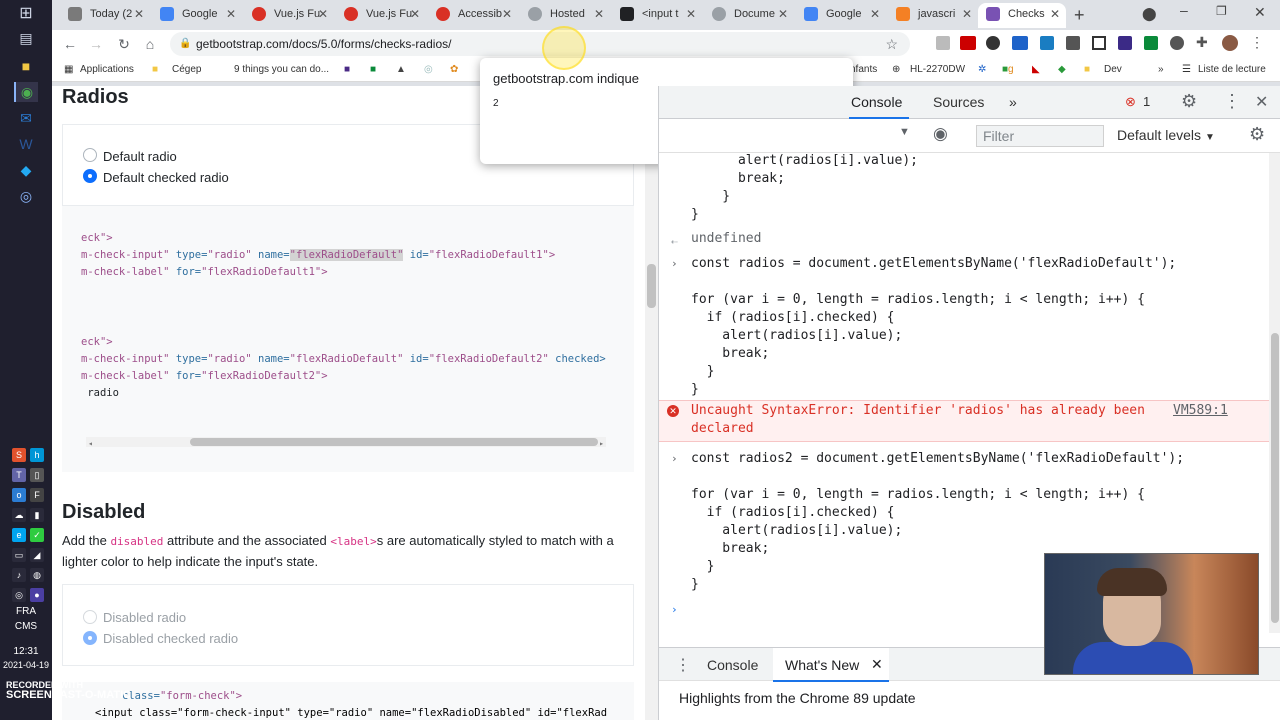 Image resolution: width=1280 pixels, height=720 pixels. I want to click on reload-icon: ↻, so click(124, 44).